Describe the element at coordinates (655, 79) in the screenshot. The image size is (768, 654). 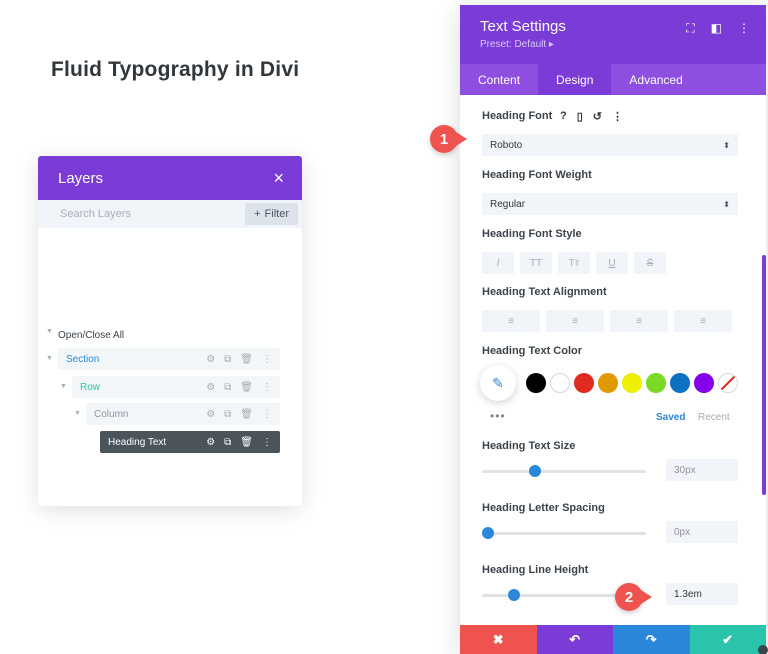
I see `tab-advanced: Advanced` at that location.